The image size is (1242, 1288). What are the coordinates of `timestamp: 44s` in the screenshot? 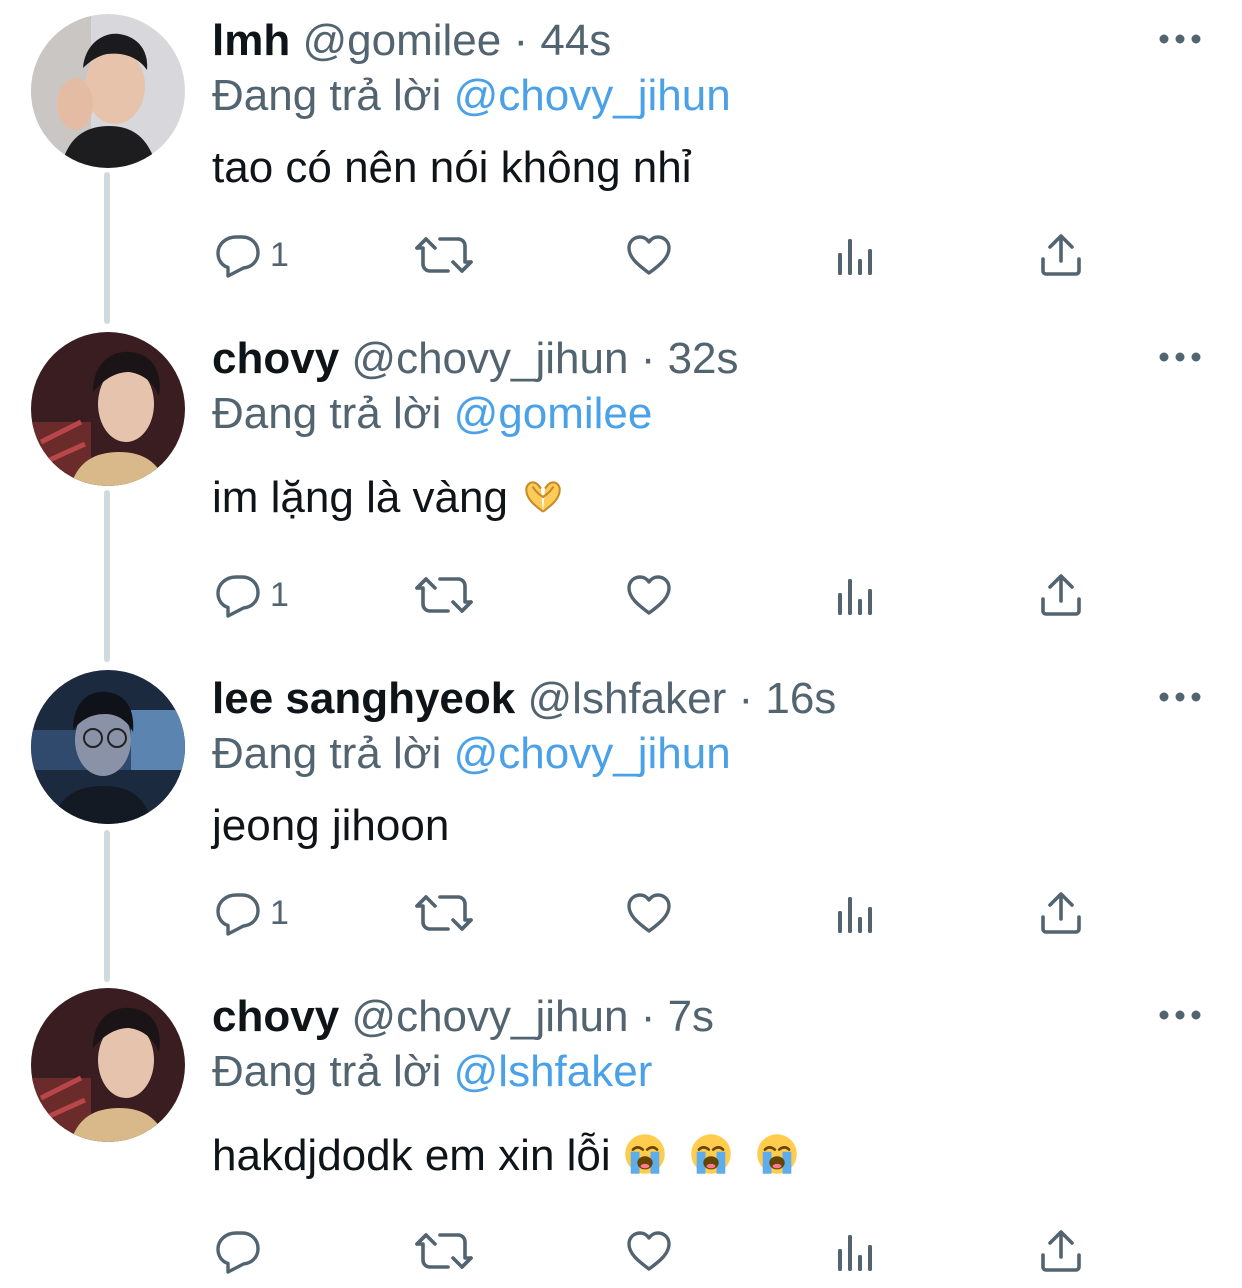 It's located at (575, 40).